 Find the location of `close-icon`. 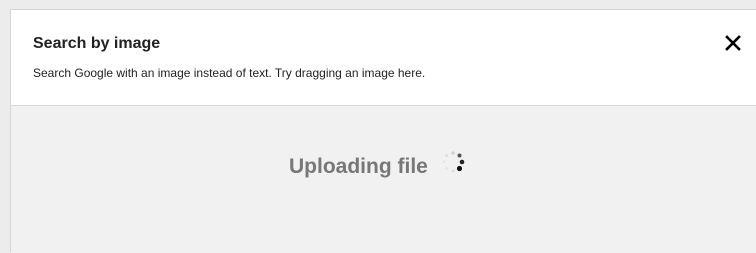

close-icon is located at coordinates (733, 43).